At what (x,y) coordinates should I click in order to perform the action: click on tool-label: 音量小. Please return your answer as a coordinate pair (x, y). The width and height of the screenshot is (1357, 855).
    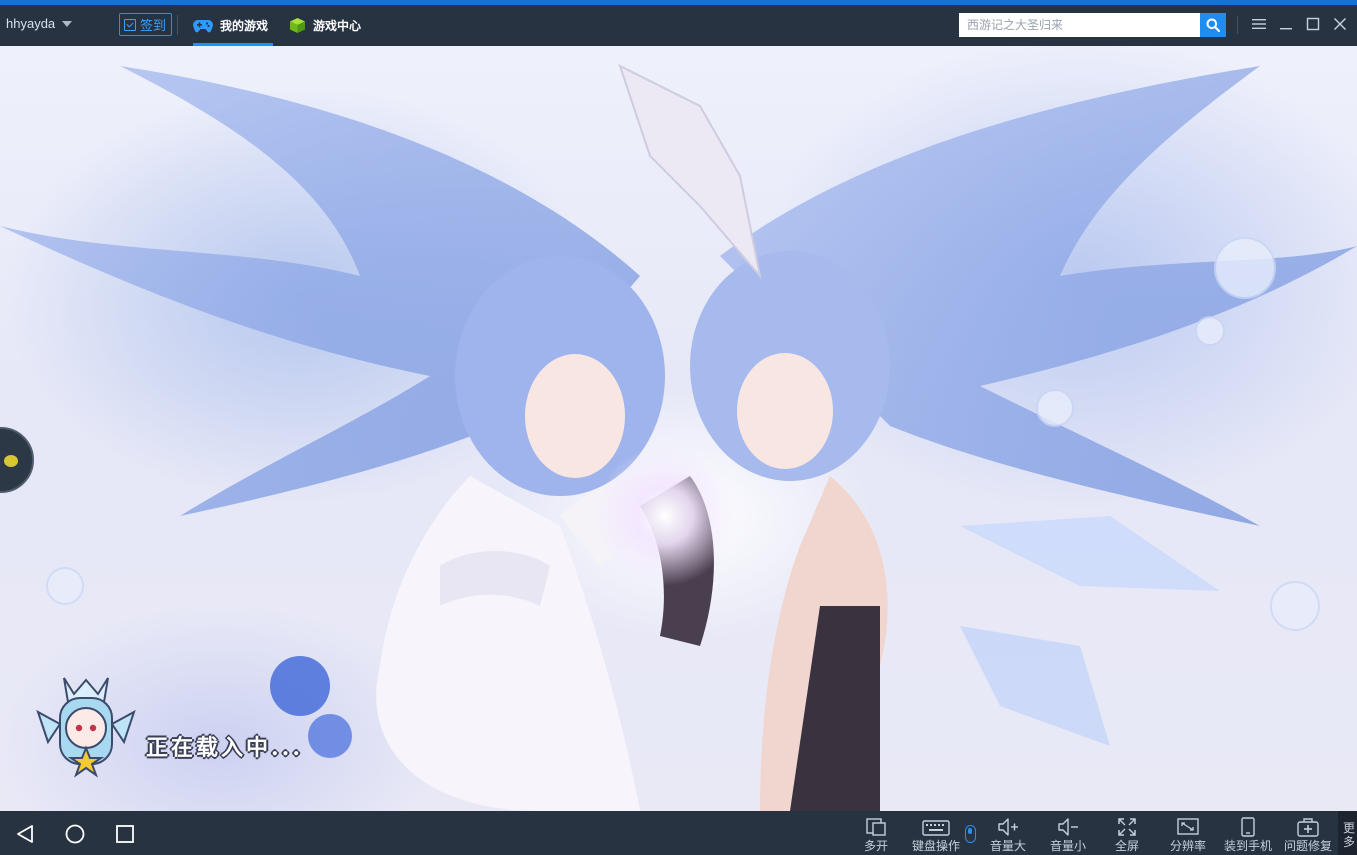
    Looking at the image, I should click on (1067, 846).